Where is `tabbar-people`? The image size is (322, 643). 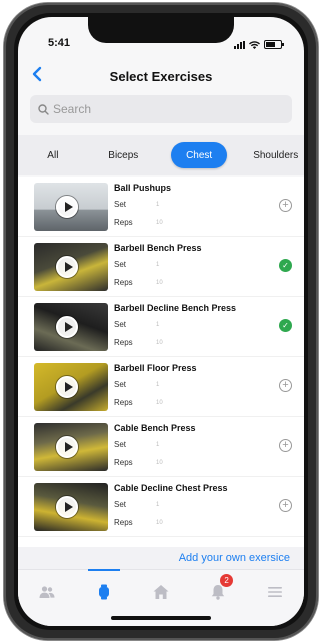
tabbar-people is located at coordinates (47, 592).